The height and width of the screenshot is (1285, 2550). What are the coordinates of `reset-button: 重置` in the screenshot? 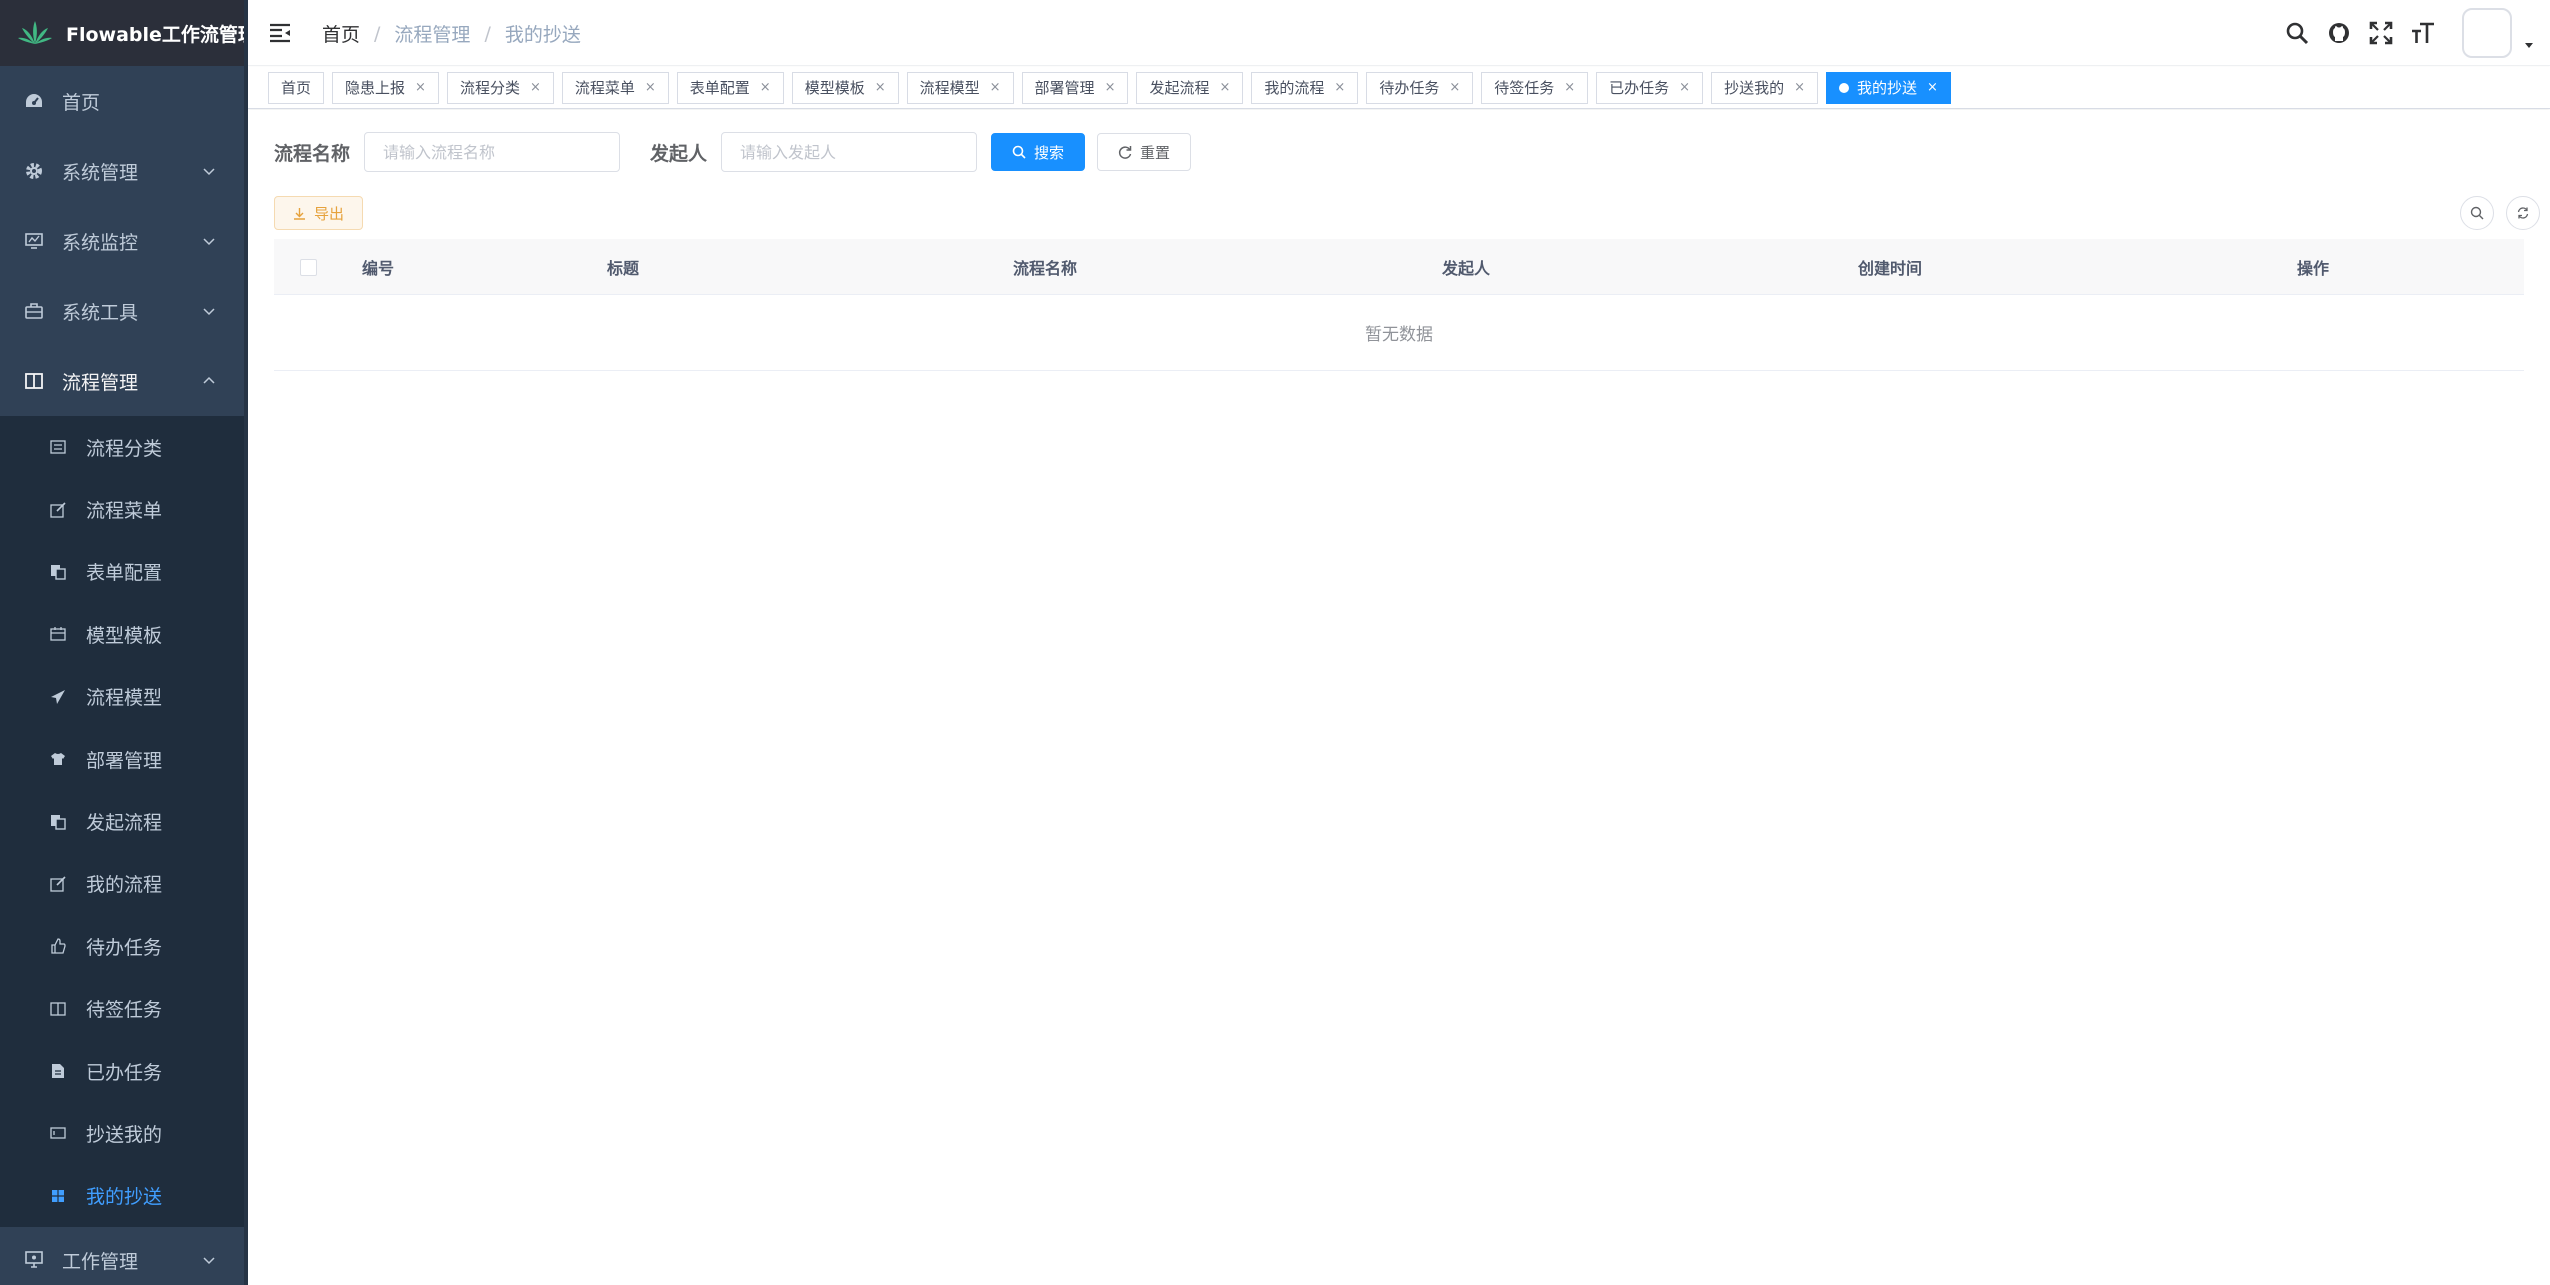 It's located at (1144, 152).